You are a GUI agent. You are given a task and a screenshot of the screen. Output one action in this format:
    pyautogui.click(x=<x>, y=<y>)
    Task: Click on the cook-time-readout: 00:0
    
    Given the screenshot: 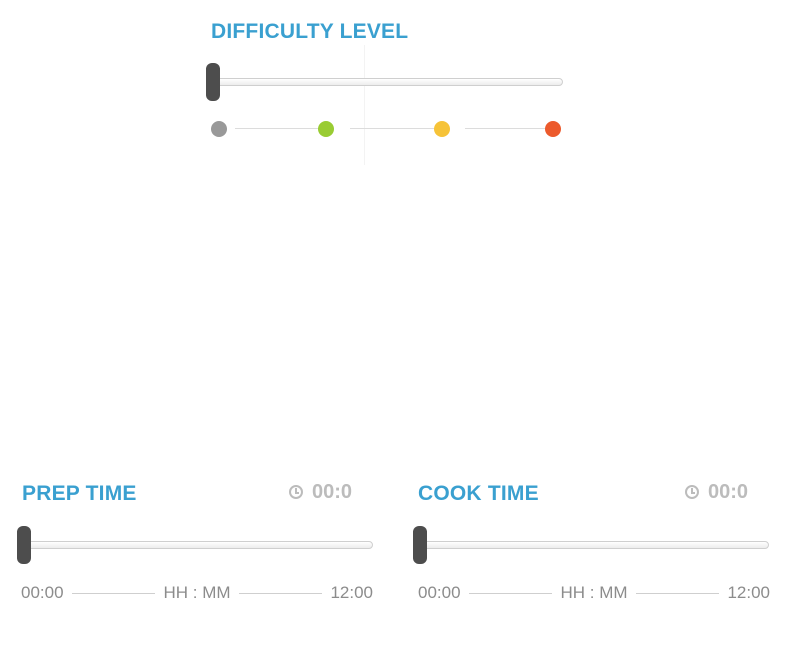 What is the action you would take?
    pyautogui.click(x=716, y=492)
    